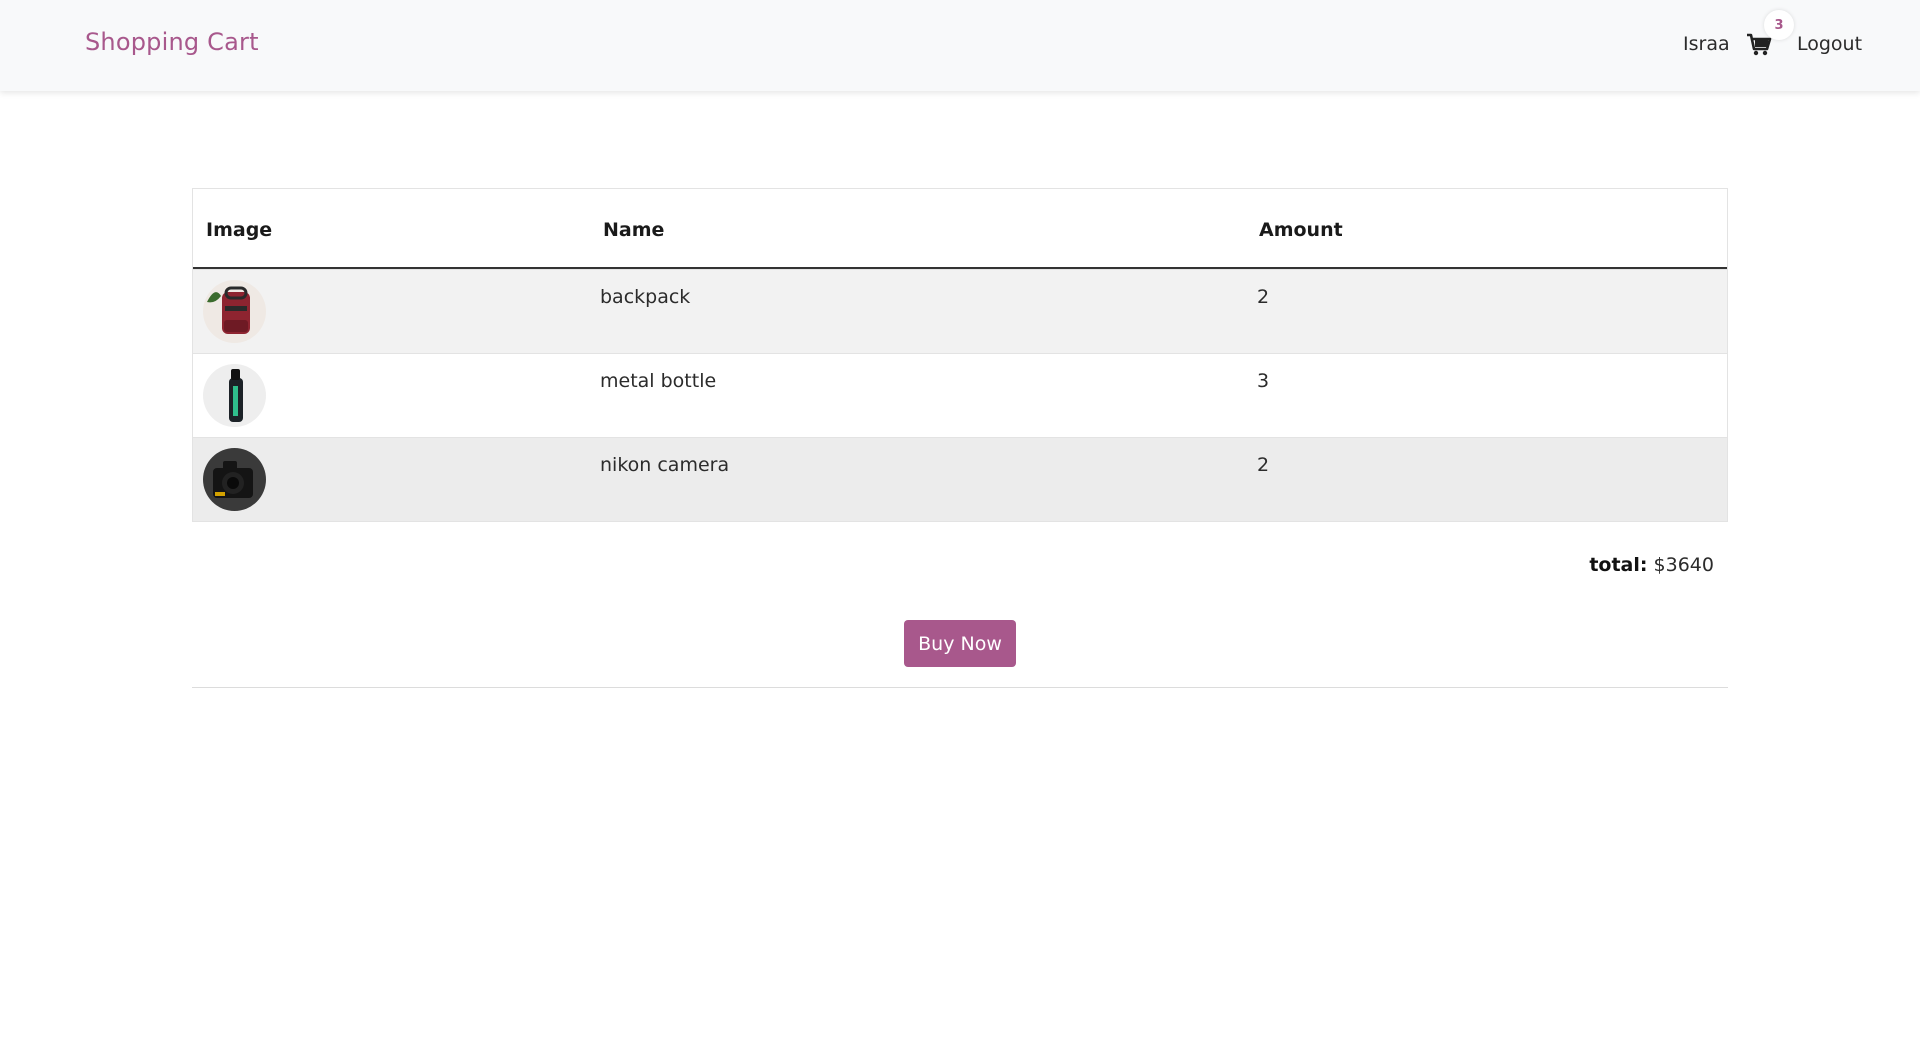  Describe the element at coordinates (1263, 381) in the screenshot. I see `item-amount: 3` at that location.